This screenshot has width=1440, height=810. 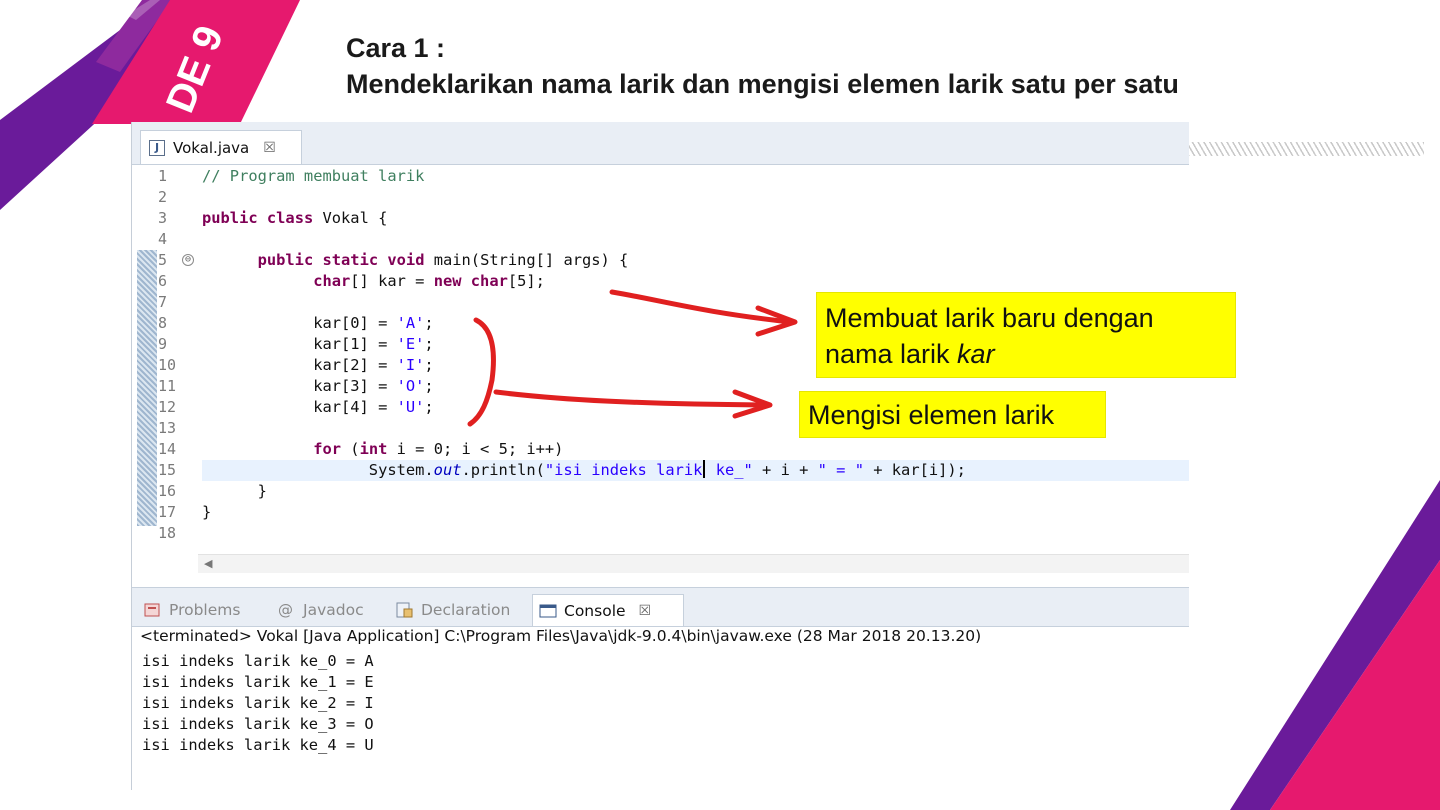 What do you see at coordinates (163, 218) in the screenshot?
I see `line-number: 3` at bounding box center [163, 218].